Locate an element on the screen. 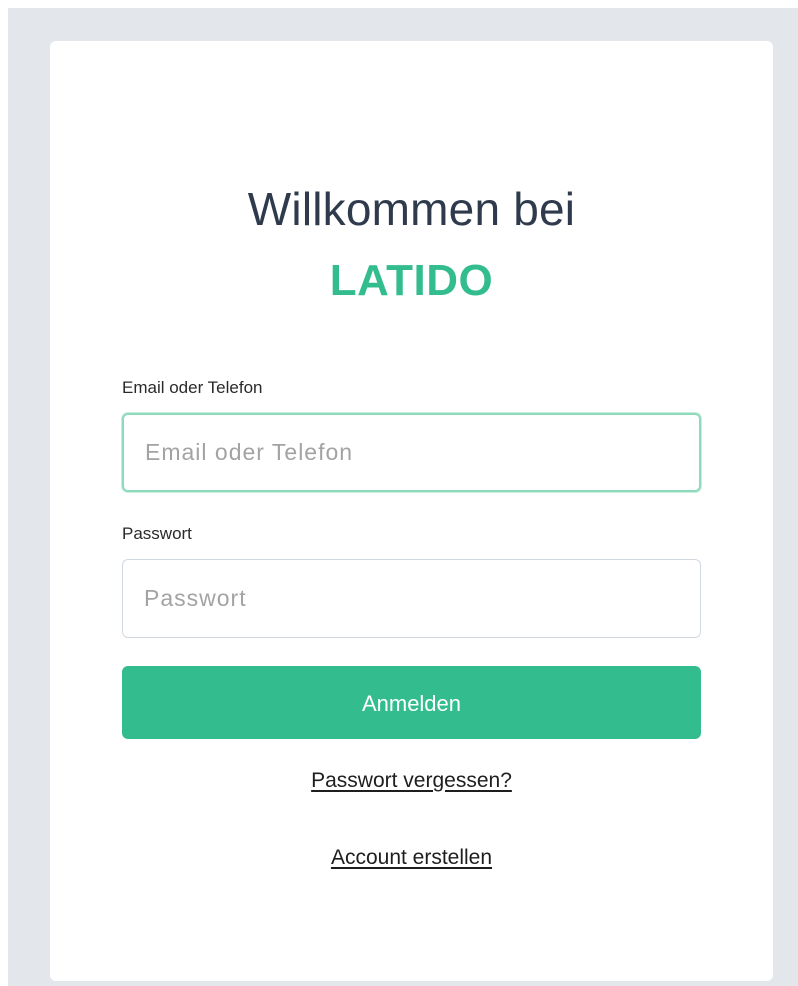 This screenshot has width=798, height=986. email-label: Email oder Telefon is located at coordinates (192, 387).